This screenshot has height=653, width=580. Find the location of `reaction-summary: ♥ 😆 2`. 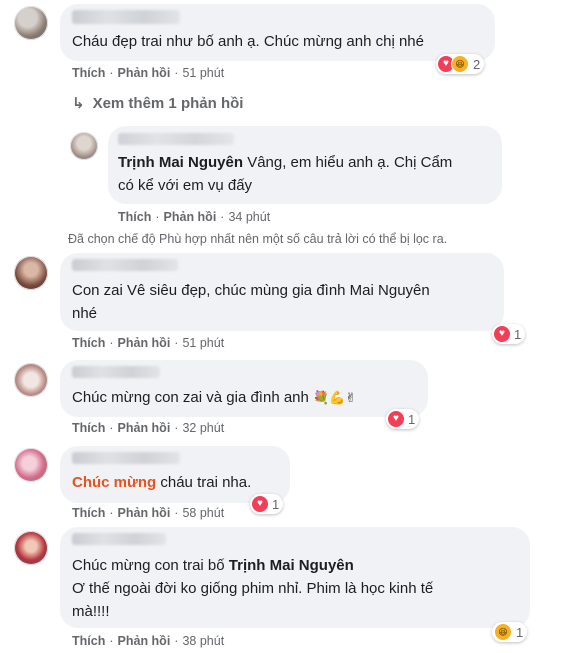

reaction-summary: ♥ 😆 2 is located at coordinates (460, 64).